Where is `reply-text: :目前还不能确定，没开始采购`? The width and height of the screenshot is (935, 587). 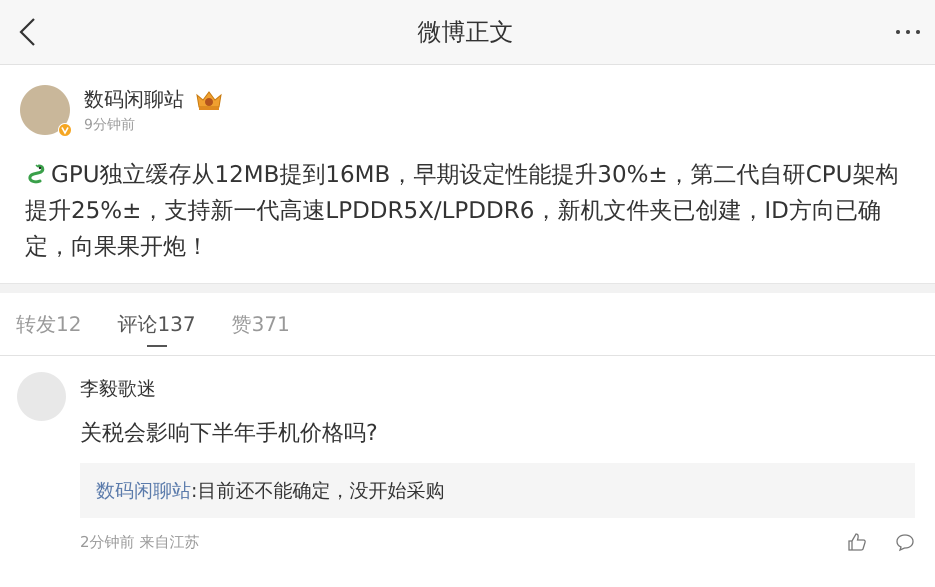
reply-text: :目前还不能确定，没开始采购 is located at coordinates (317, 491).